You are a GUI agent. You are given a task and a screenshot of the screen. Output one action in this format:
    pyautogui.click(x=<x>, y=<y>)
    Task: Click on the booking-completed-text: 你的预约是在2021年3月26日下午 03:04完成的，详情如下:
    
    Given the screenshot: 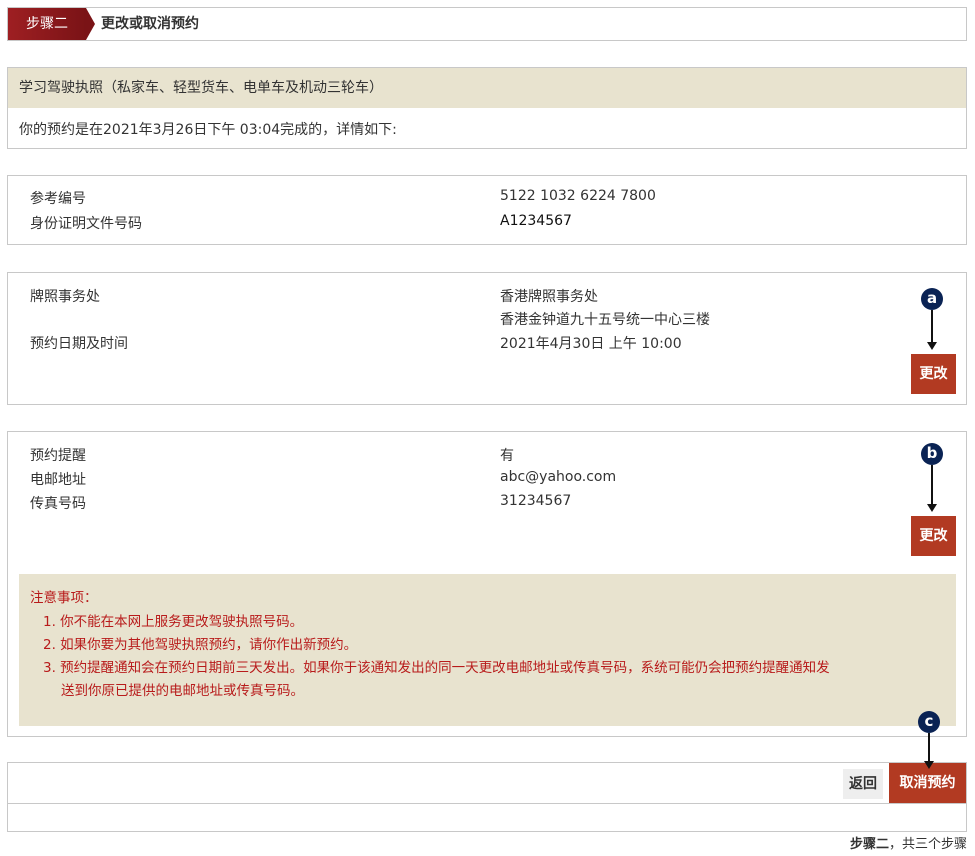 What is the action you would take?
    pyautogui.click(x=208, y=130)
    